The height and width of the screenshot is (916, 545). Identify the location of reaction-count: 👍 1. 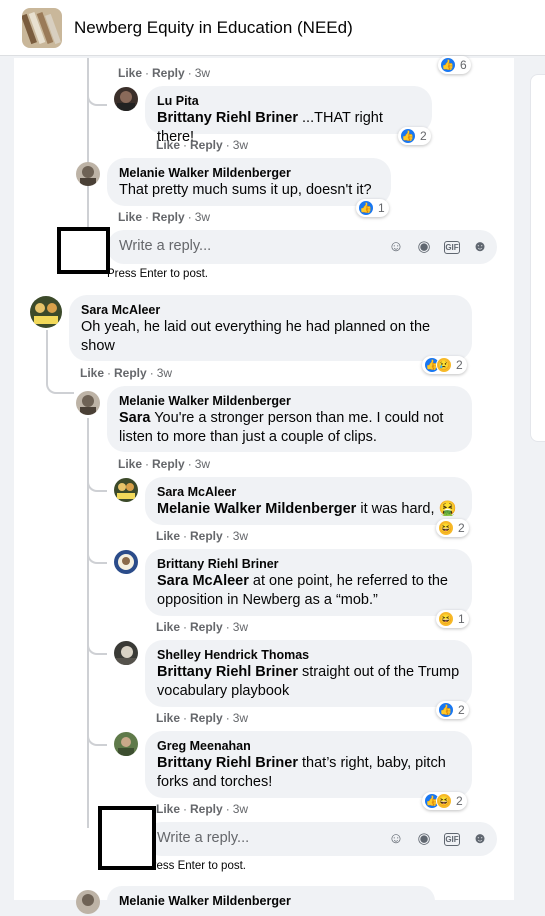
(372, 208).